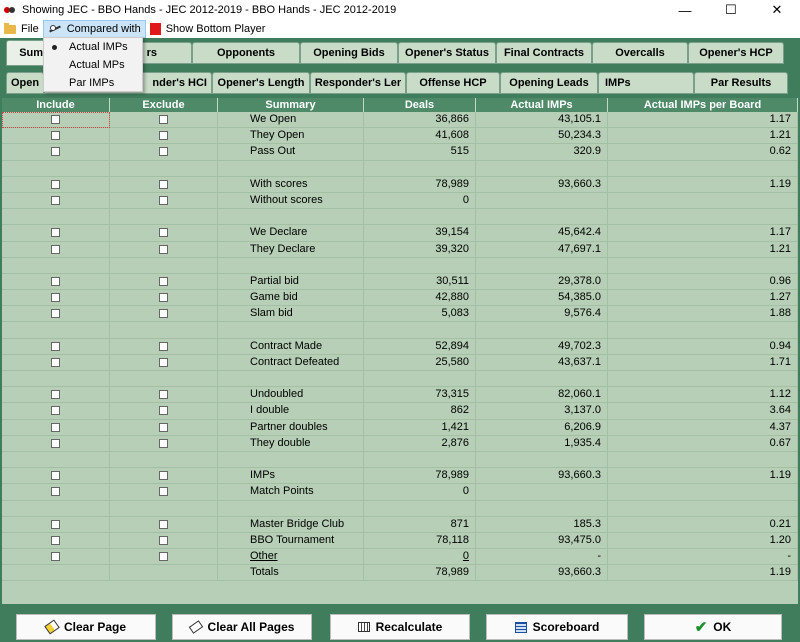  I want to click on tab-imps: IMPs, so click(646, 83).